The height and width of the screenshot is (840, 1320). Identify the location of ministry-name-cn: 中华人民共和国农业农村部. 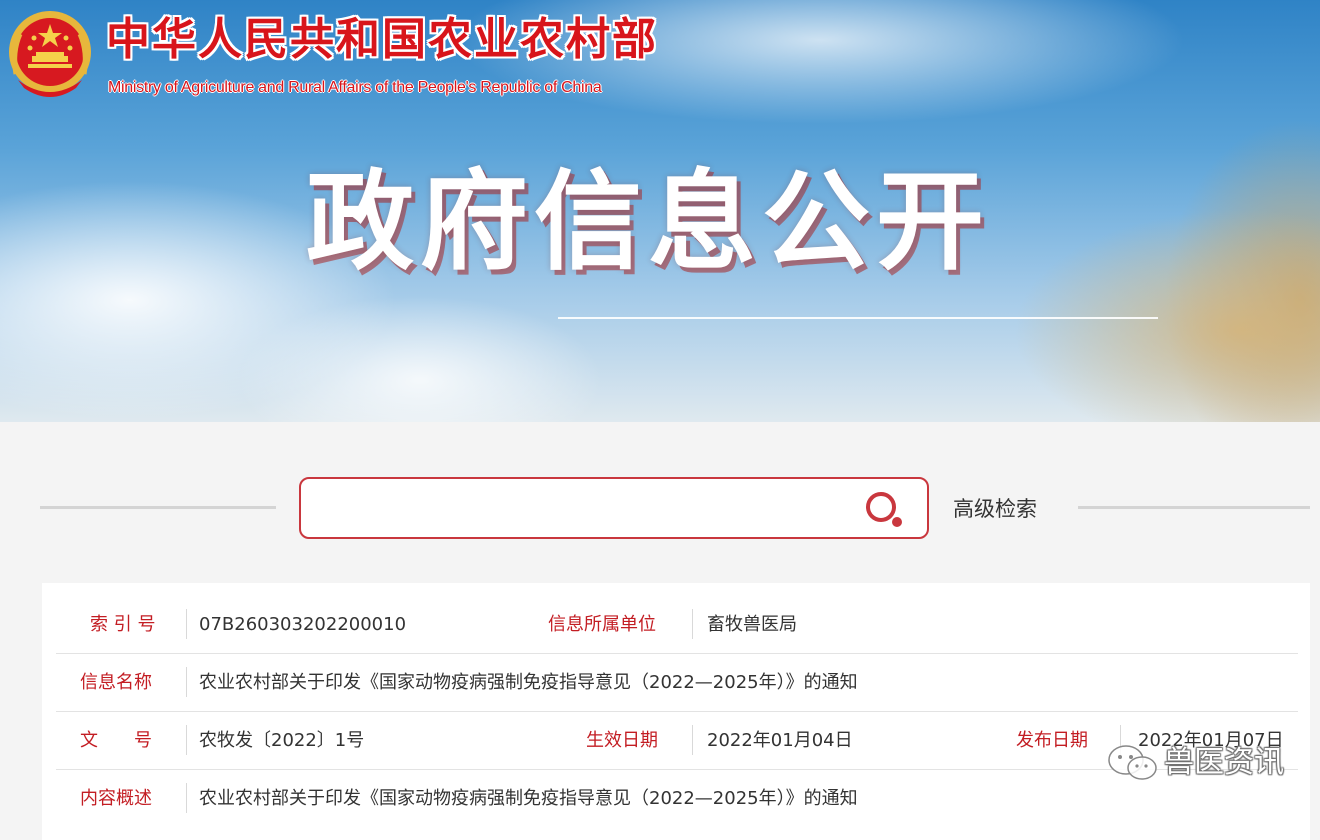
(382, 39).